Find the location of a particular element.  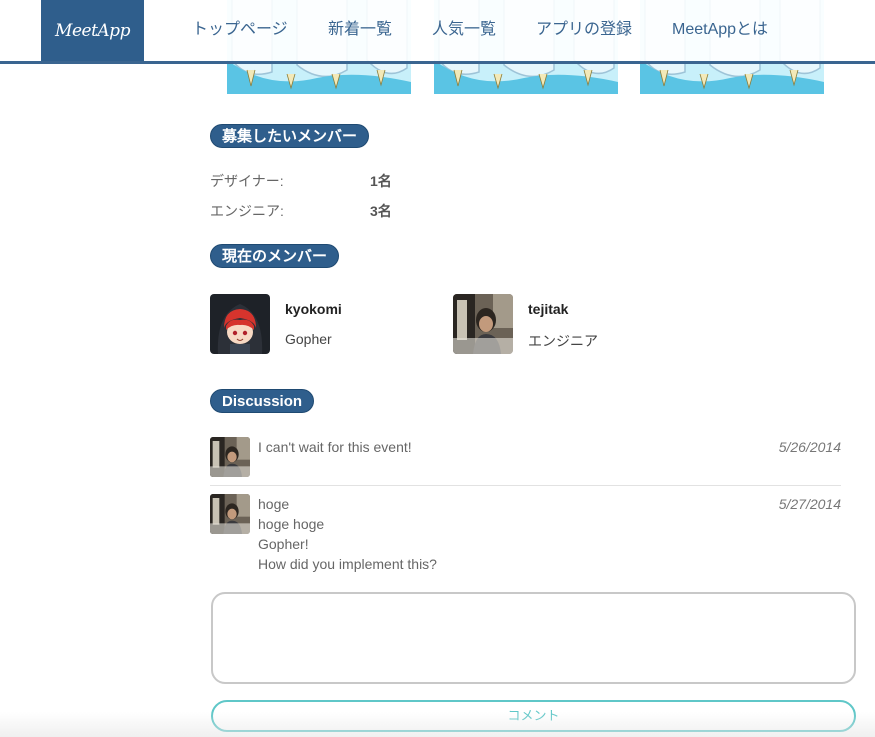

main-nav: トップページ 新着一覧 人気一覧 アプリの登録 MeetAppとは is located at coordinates (437, 31).